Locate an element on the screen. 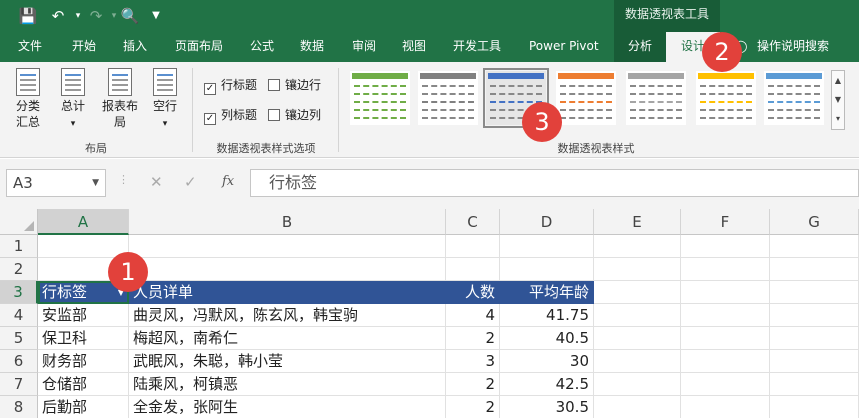  cell-department: 安监部 is located at coordinates (83, 315).